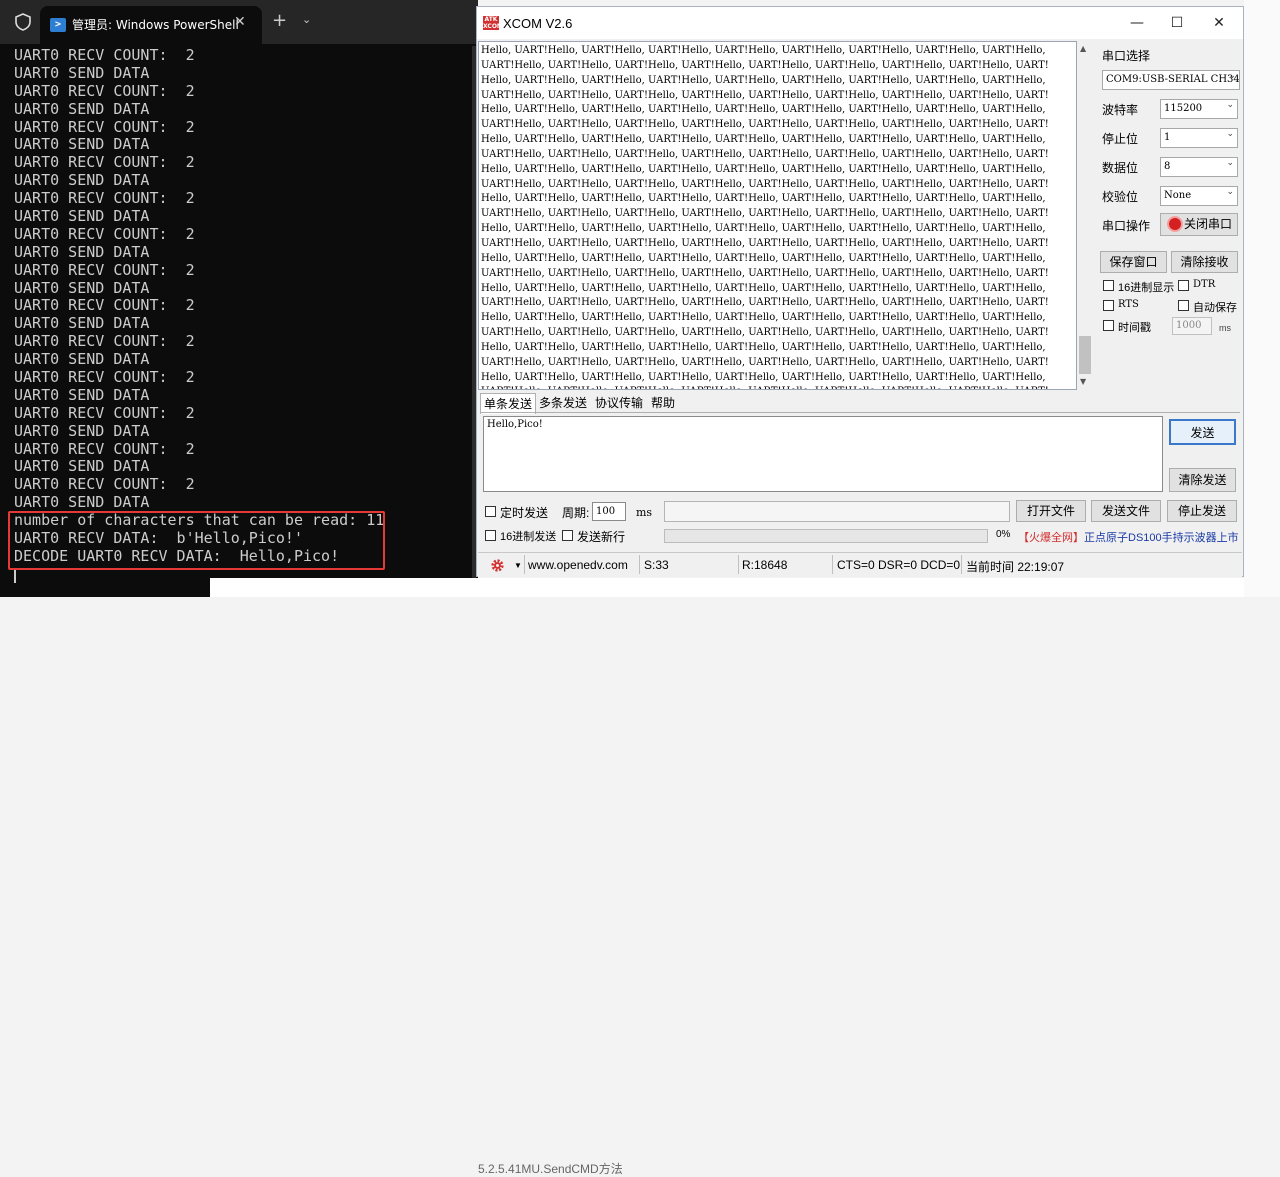  Describe the element at coordinates (58, 25) in the screenshot. I see `powershell-icon: >` at that location.